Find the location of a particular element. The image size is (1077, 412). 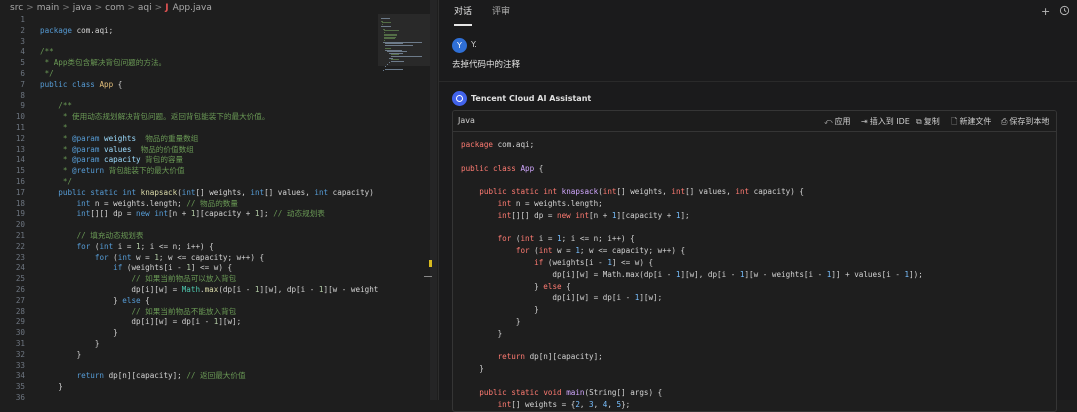

line-number: 12 is located at coordinates (20, 138).